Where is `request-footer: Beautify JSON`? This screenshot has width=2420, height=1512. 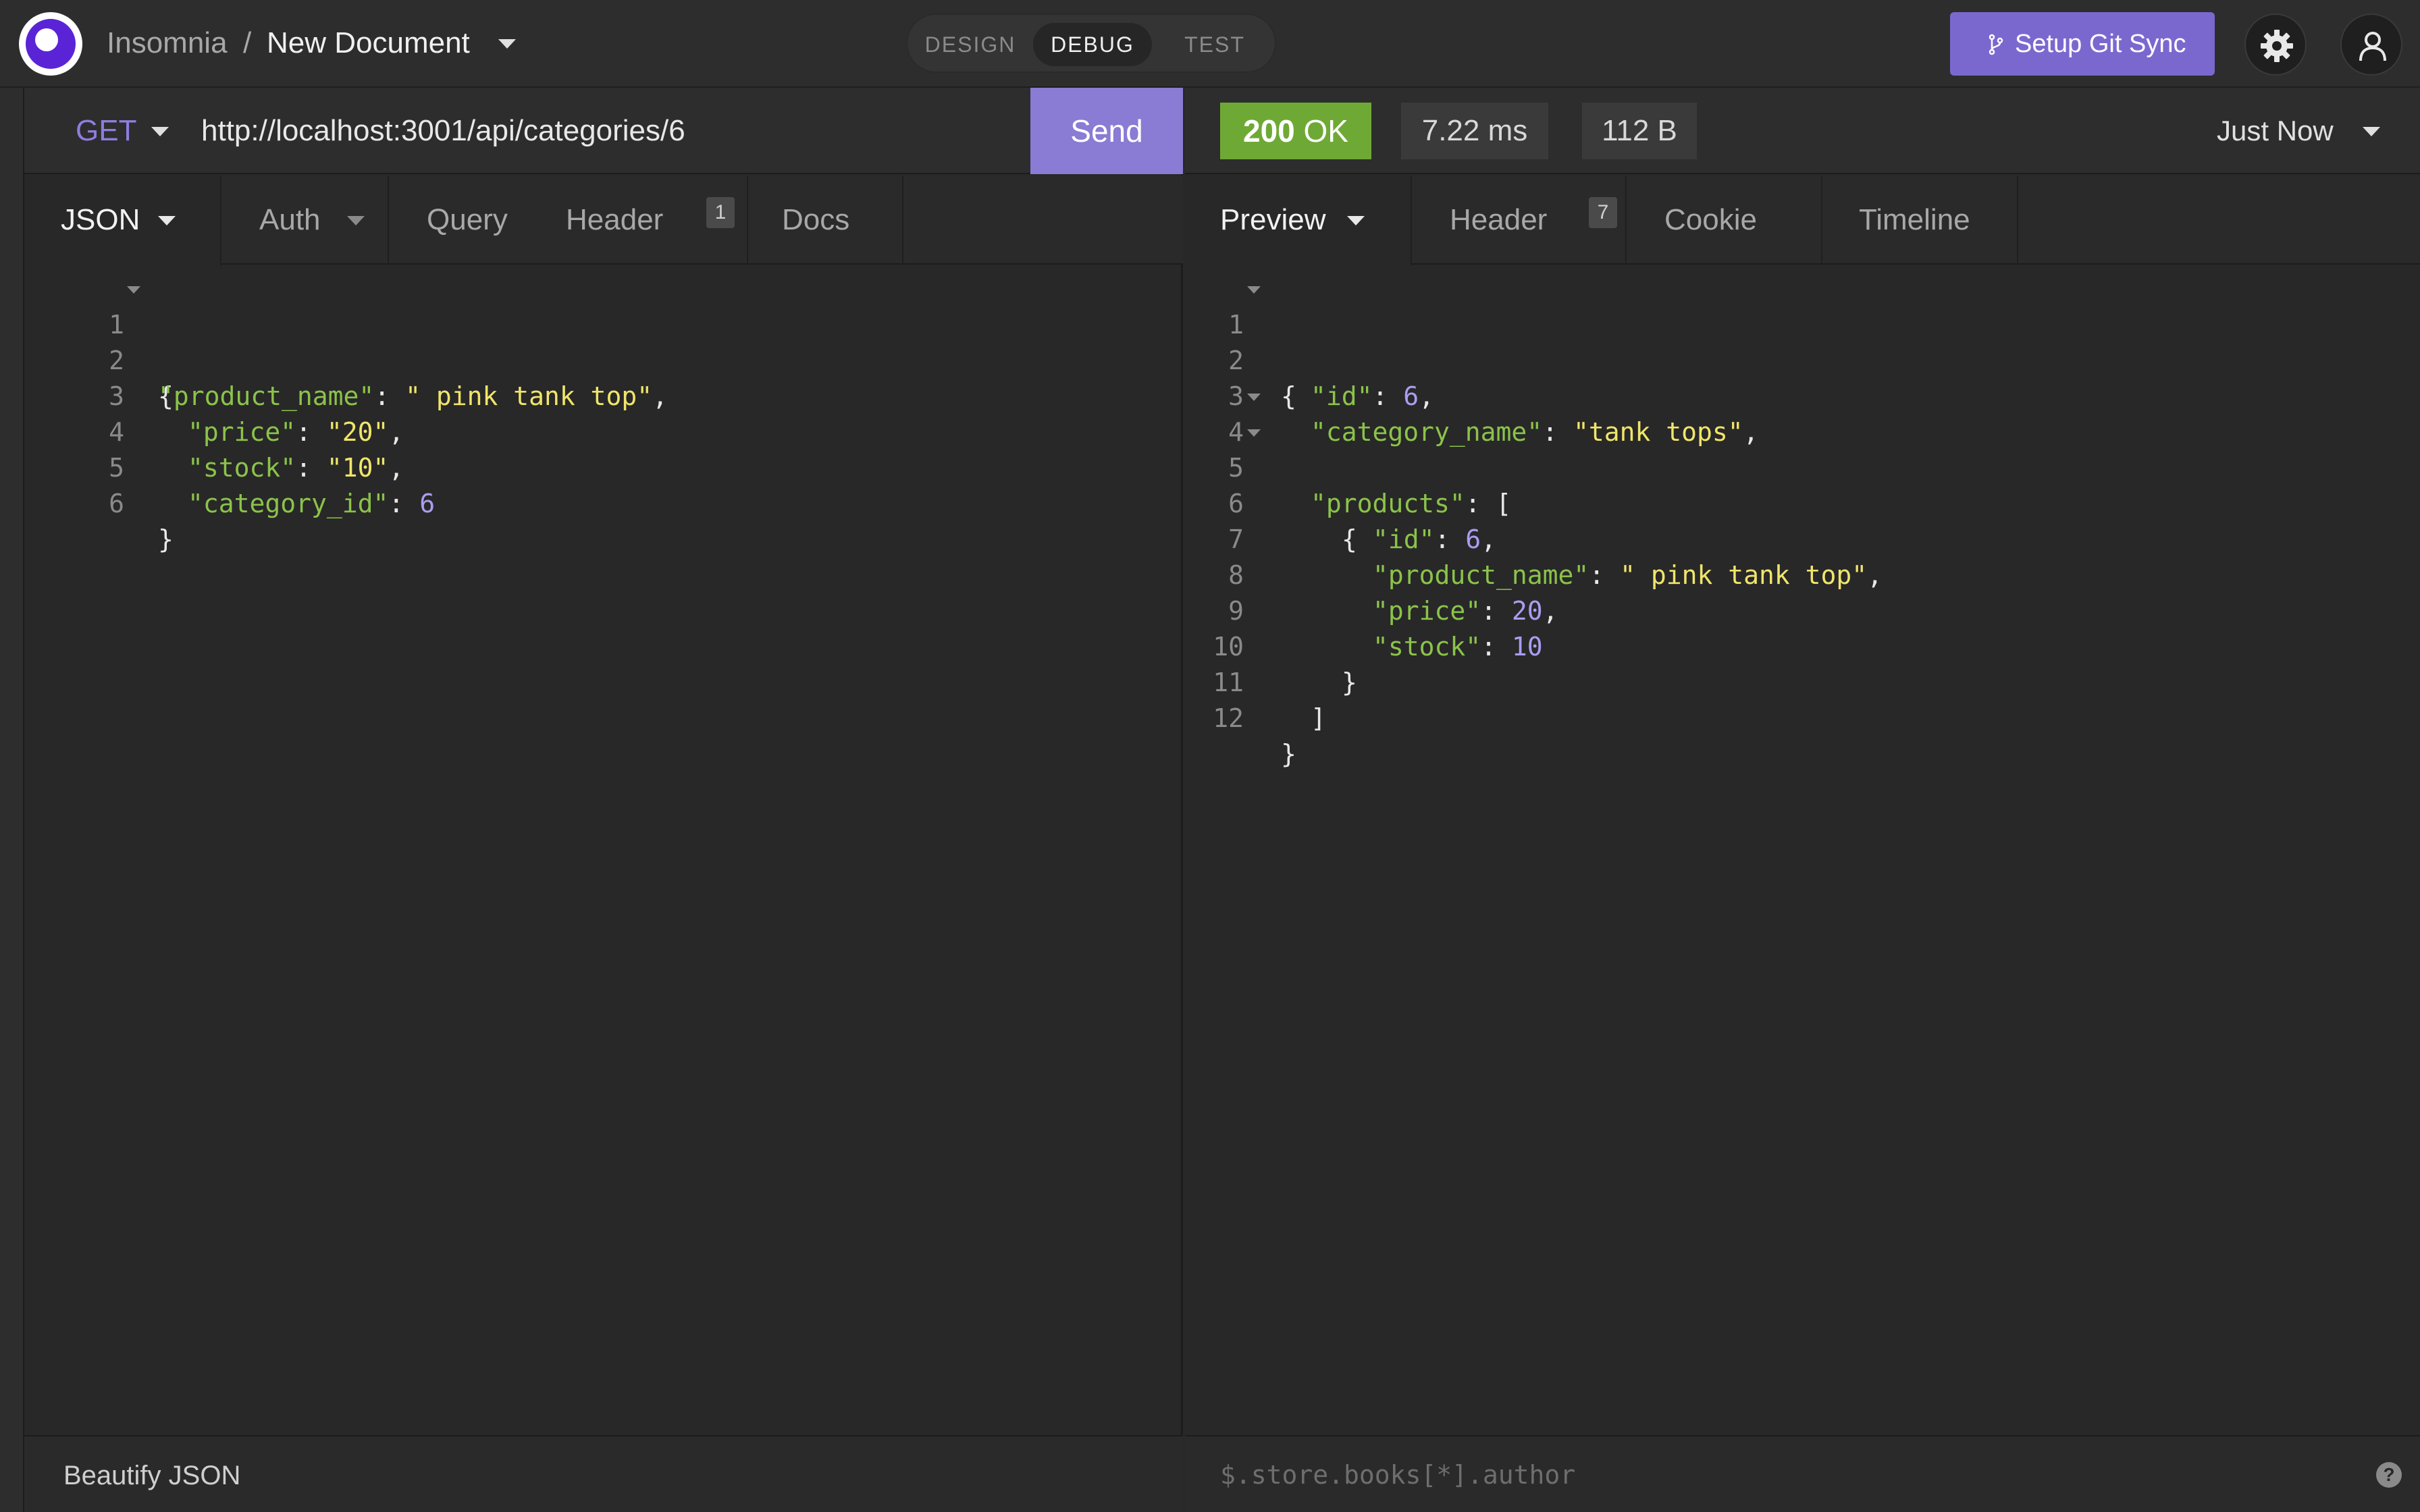 request-footer: Beautify JSON is located at coordinates (603, 1474).